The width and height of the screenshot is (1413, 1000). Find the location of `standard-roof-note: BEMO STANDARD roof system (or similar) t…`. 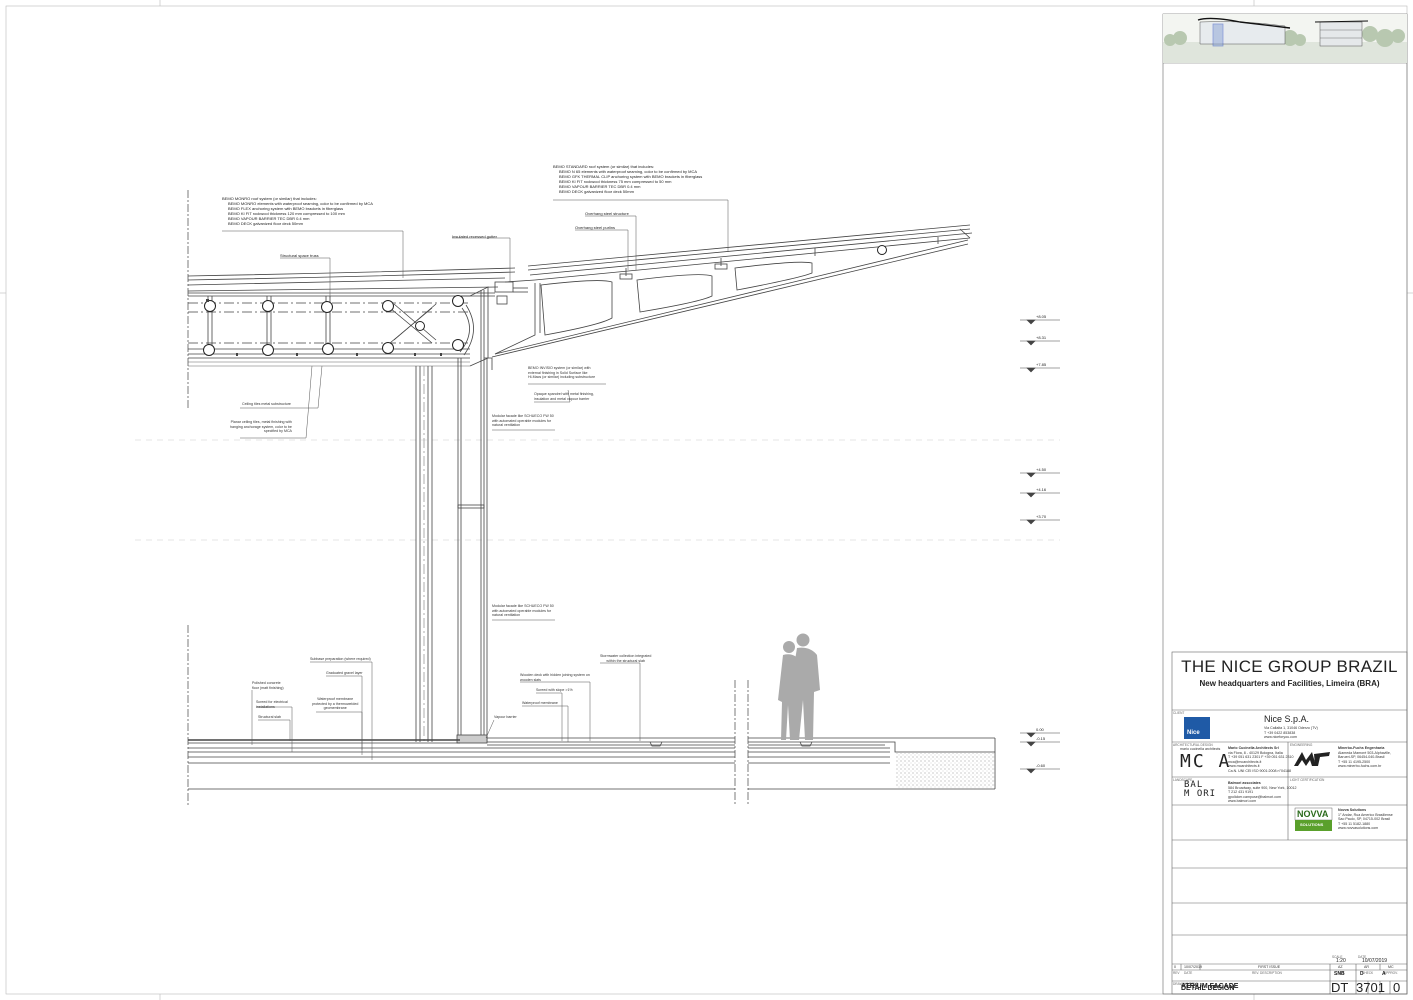

standard-roof-note: BEMO STANDARD roof system (or similar) t… is located at coordinates (628, 179).